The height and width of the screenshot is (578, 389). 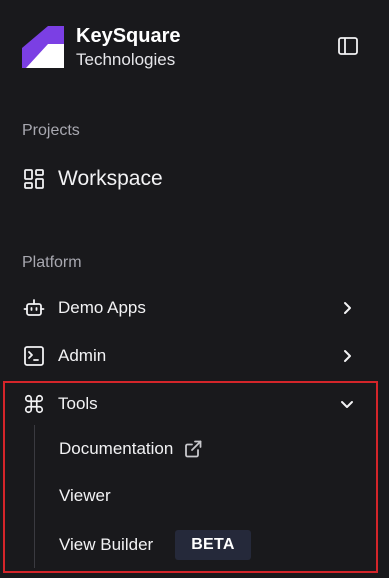 I want to click on submenu-item-label: Documentation, so click(x=116, y=448).